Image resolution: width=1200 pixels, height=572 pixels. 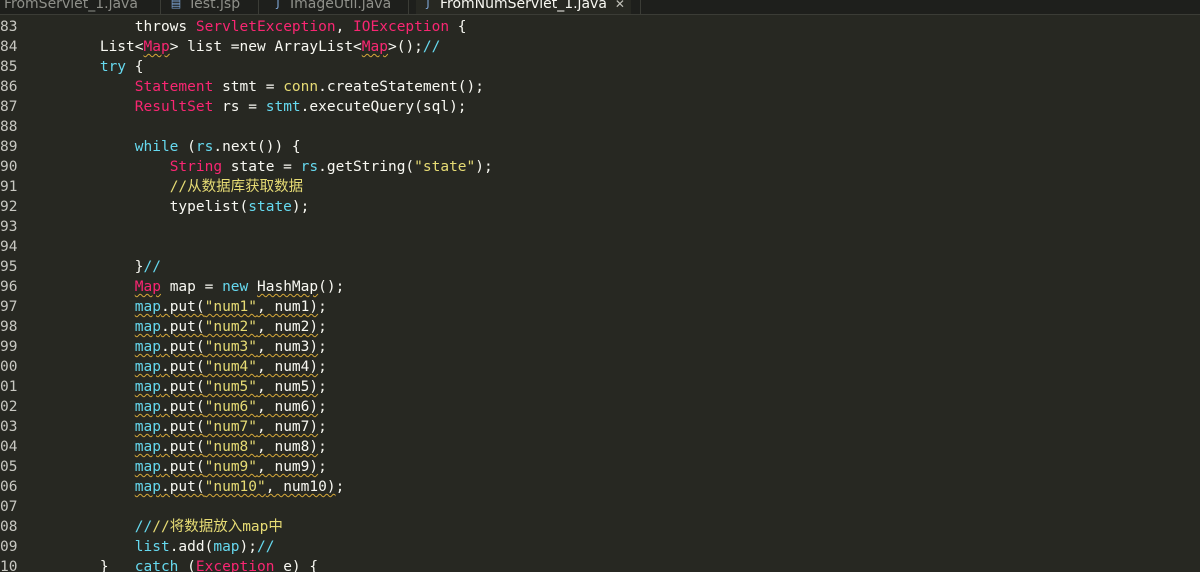 I want to click on line-number: 95, so click(x=9, y=267).